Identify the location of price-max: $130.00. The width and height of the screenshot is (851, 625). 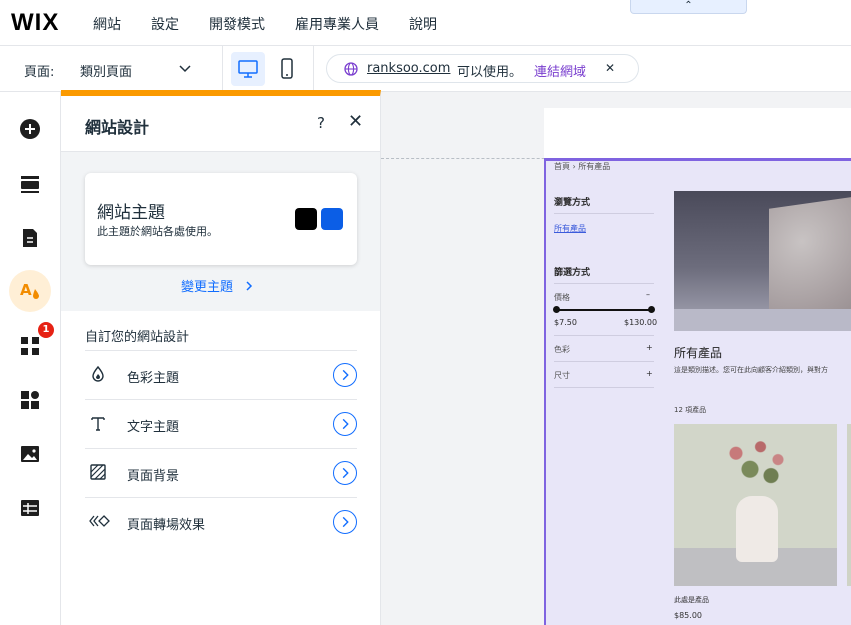
(641, 322).